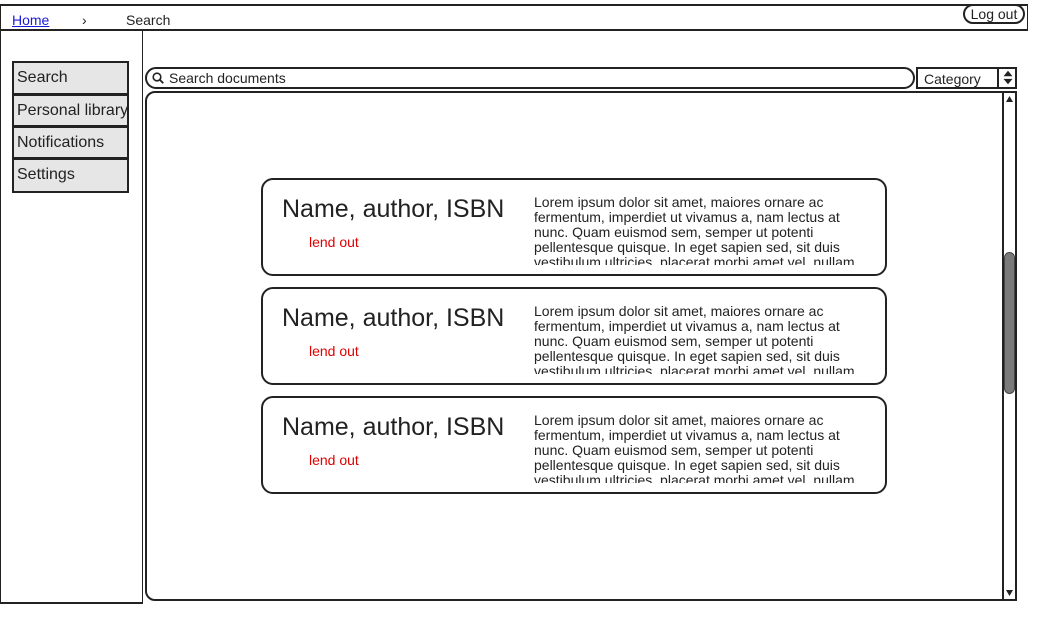 This screenshot has width=1037, height=634. Describe the element at coordinates (148, 20) in the screenshot. I see `breadcrumb-current: Search` at that location.